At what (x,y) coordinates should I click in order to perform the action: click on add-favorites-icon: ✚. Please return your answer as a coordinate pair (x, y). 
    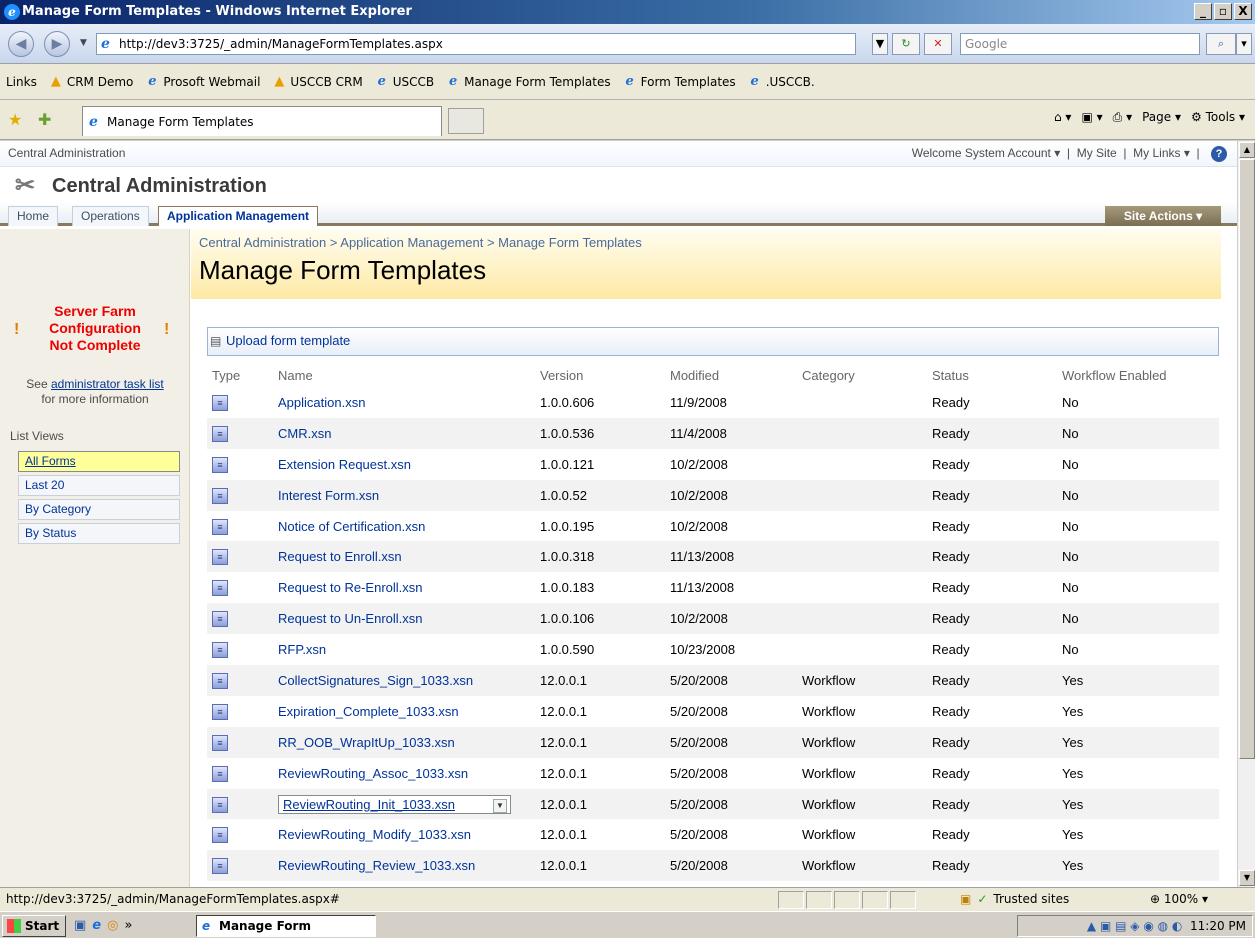
    Looking at the image, I should click on (44, 119).